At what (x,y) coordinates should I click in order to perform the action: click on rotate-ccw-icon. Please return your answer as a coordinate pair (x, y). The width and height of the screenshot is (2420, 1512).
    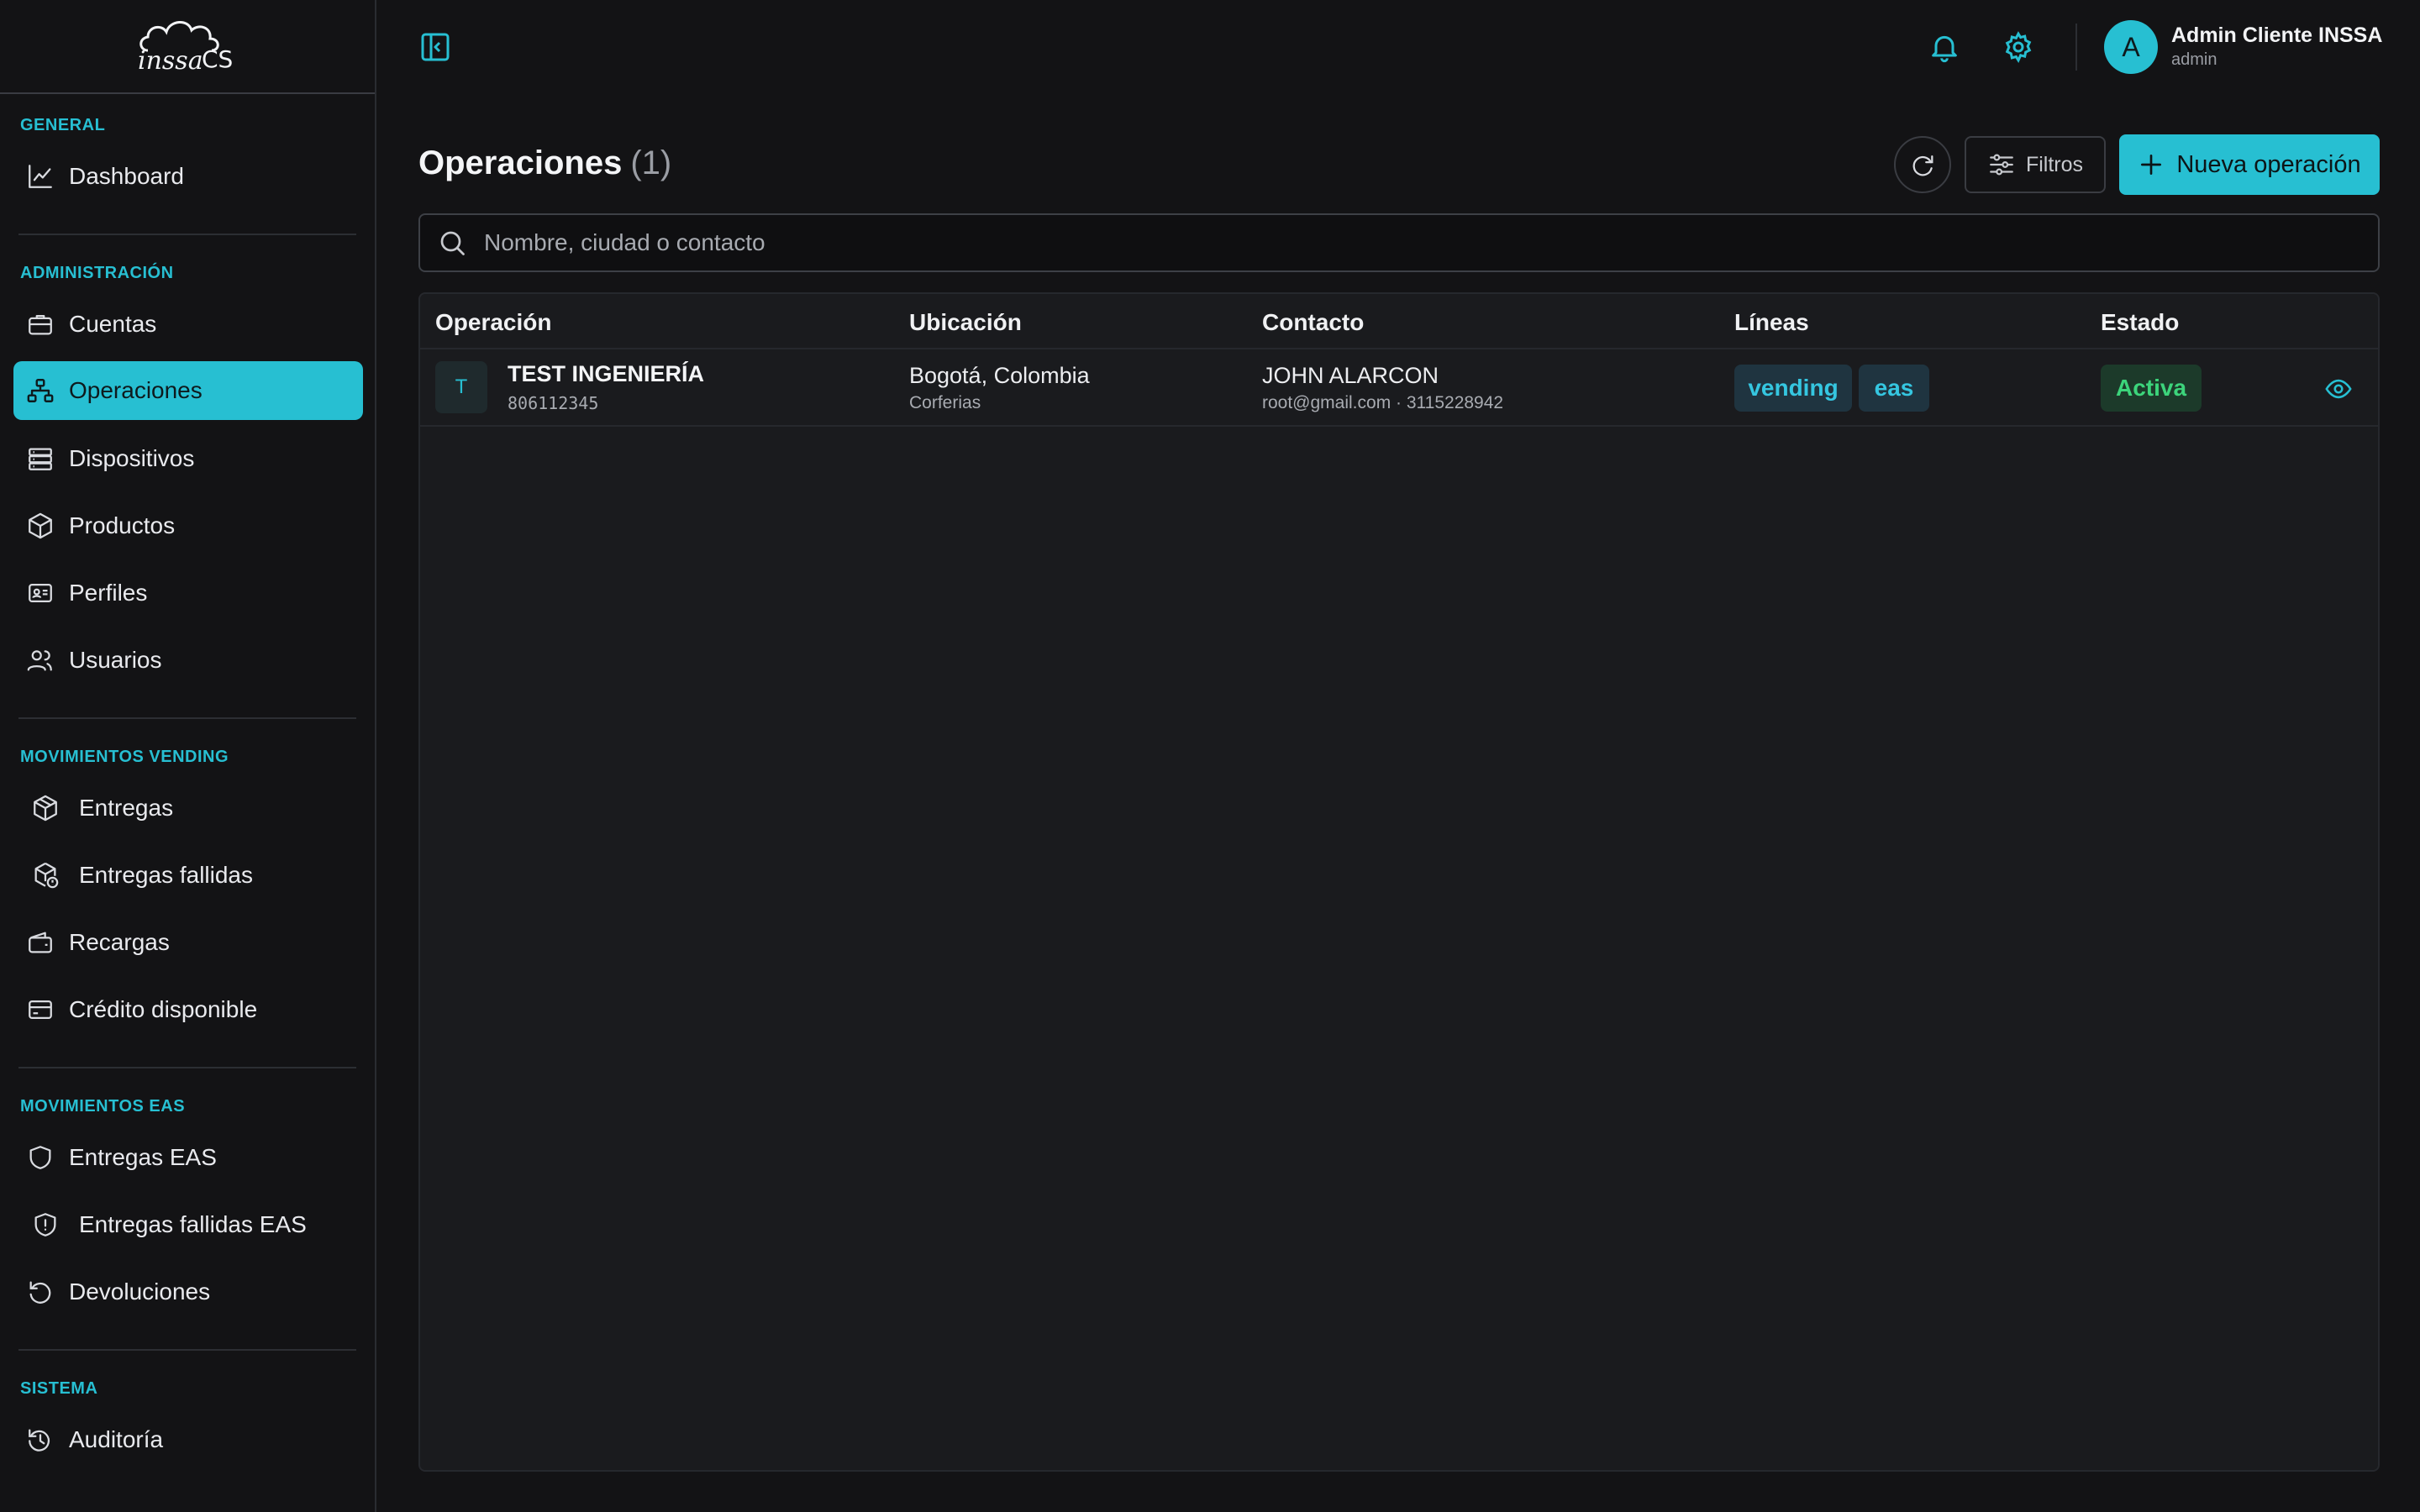
    Looking at the image, I should click on (40, 1292).